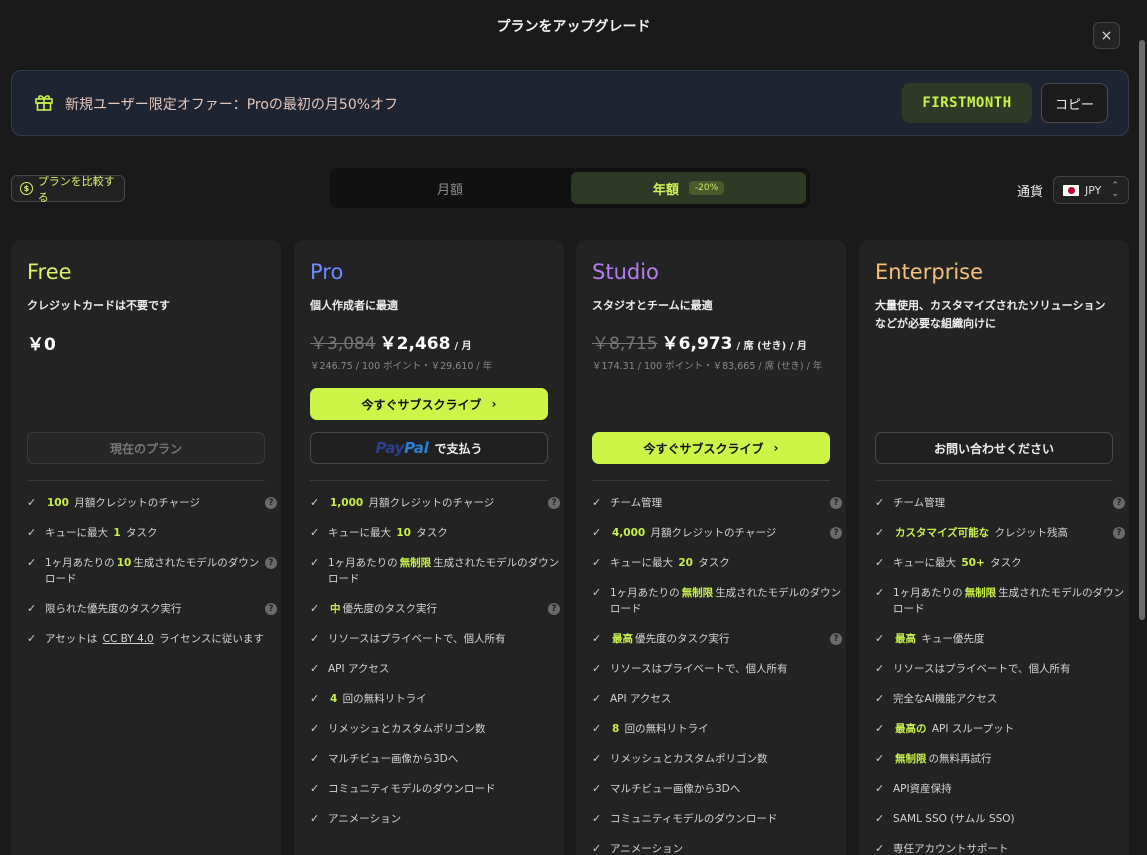 The height and width of the screenshot is (855, 1147). Describe the element at coordinates (994, 448) in the screenshot. I see `contact-us-button: お問い合わせください` at that location.